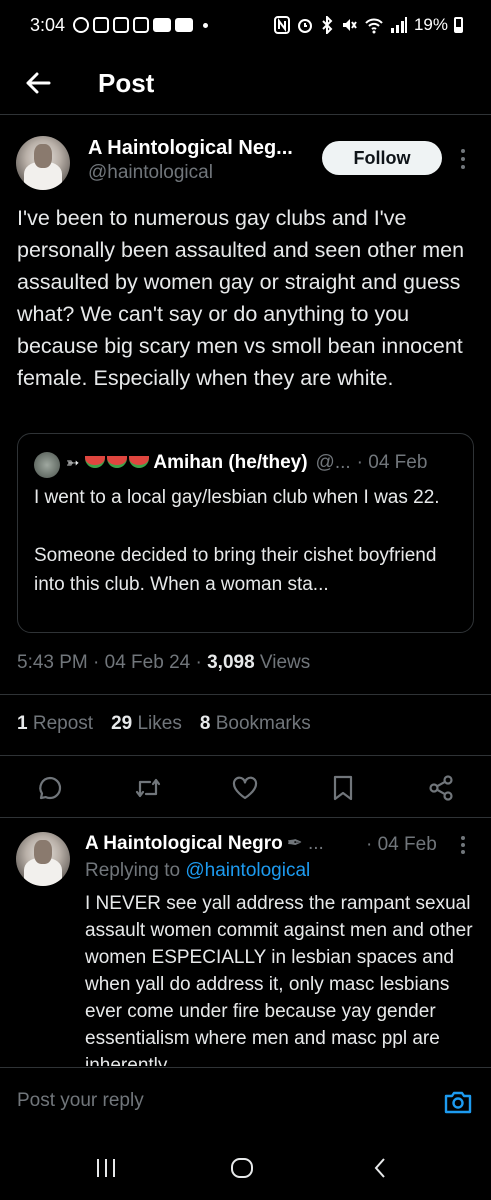  I want to click on status-bar: 3:04 19%, so click(245, 25).